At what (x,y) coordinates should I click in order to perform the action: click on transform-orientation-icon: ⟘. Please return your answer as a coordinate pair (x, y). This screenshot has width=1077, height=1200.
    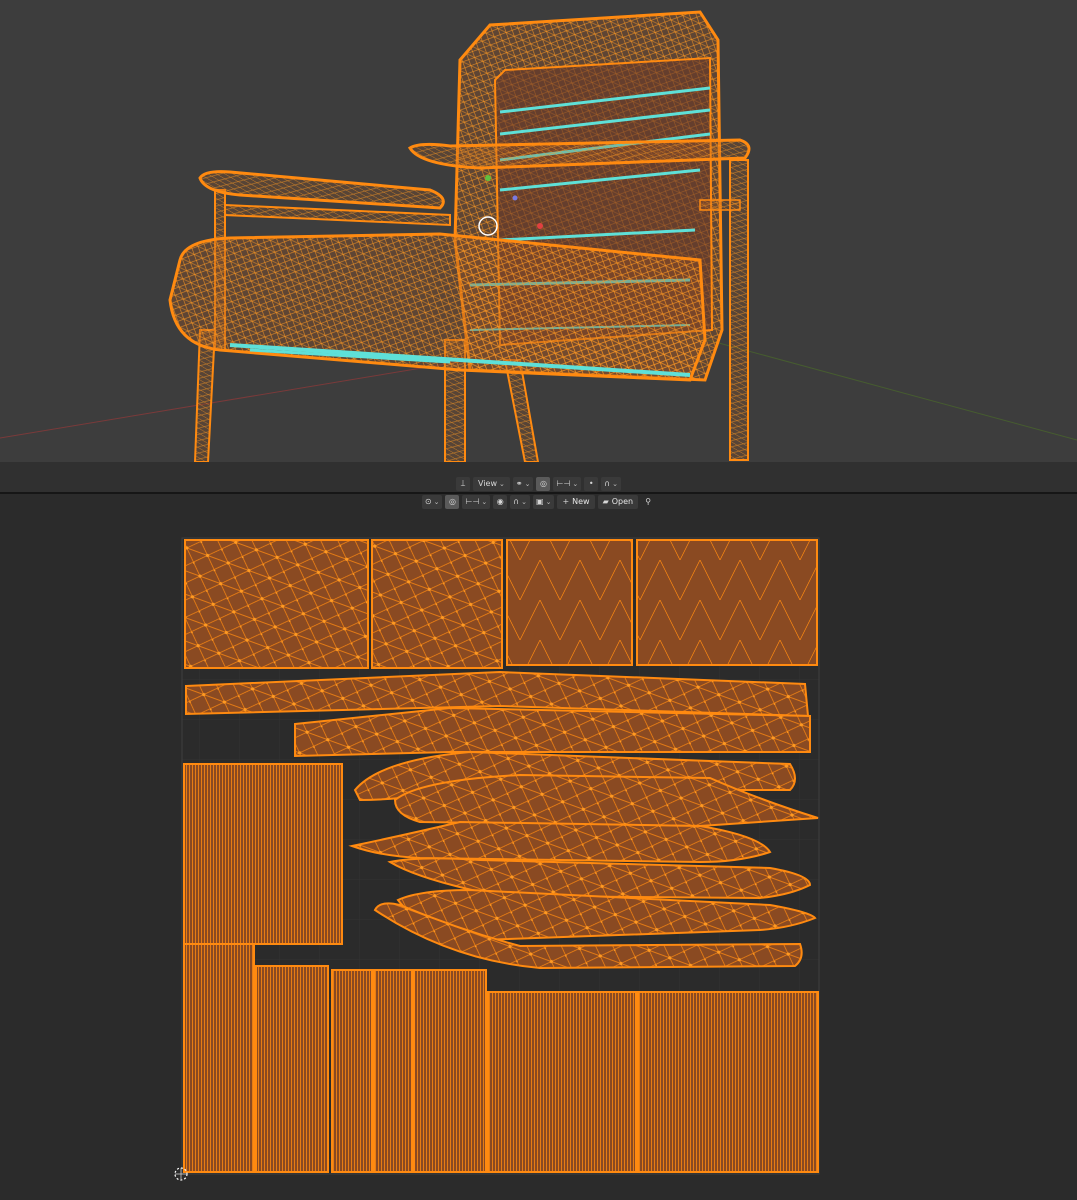
    Looking at the image, I should click on (463, 484).